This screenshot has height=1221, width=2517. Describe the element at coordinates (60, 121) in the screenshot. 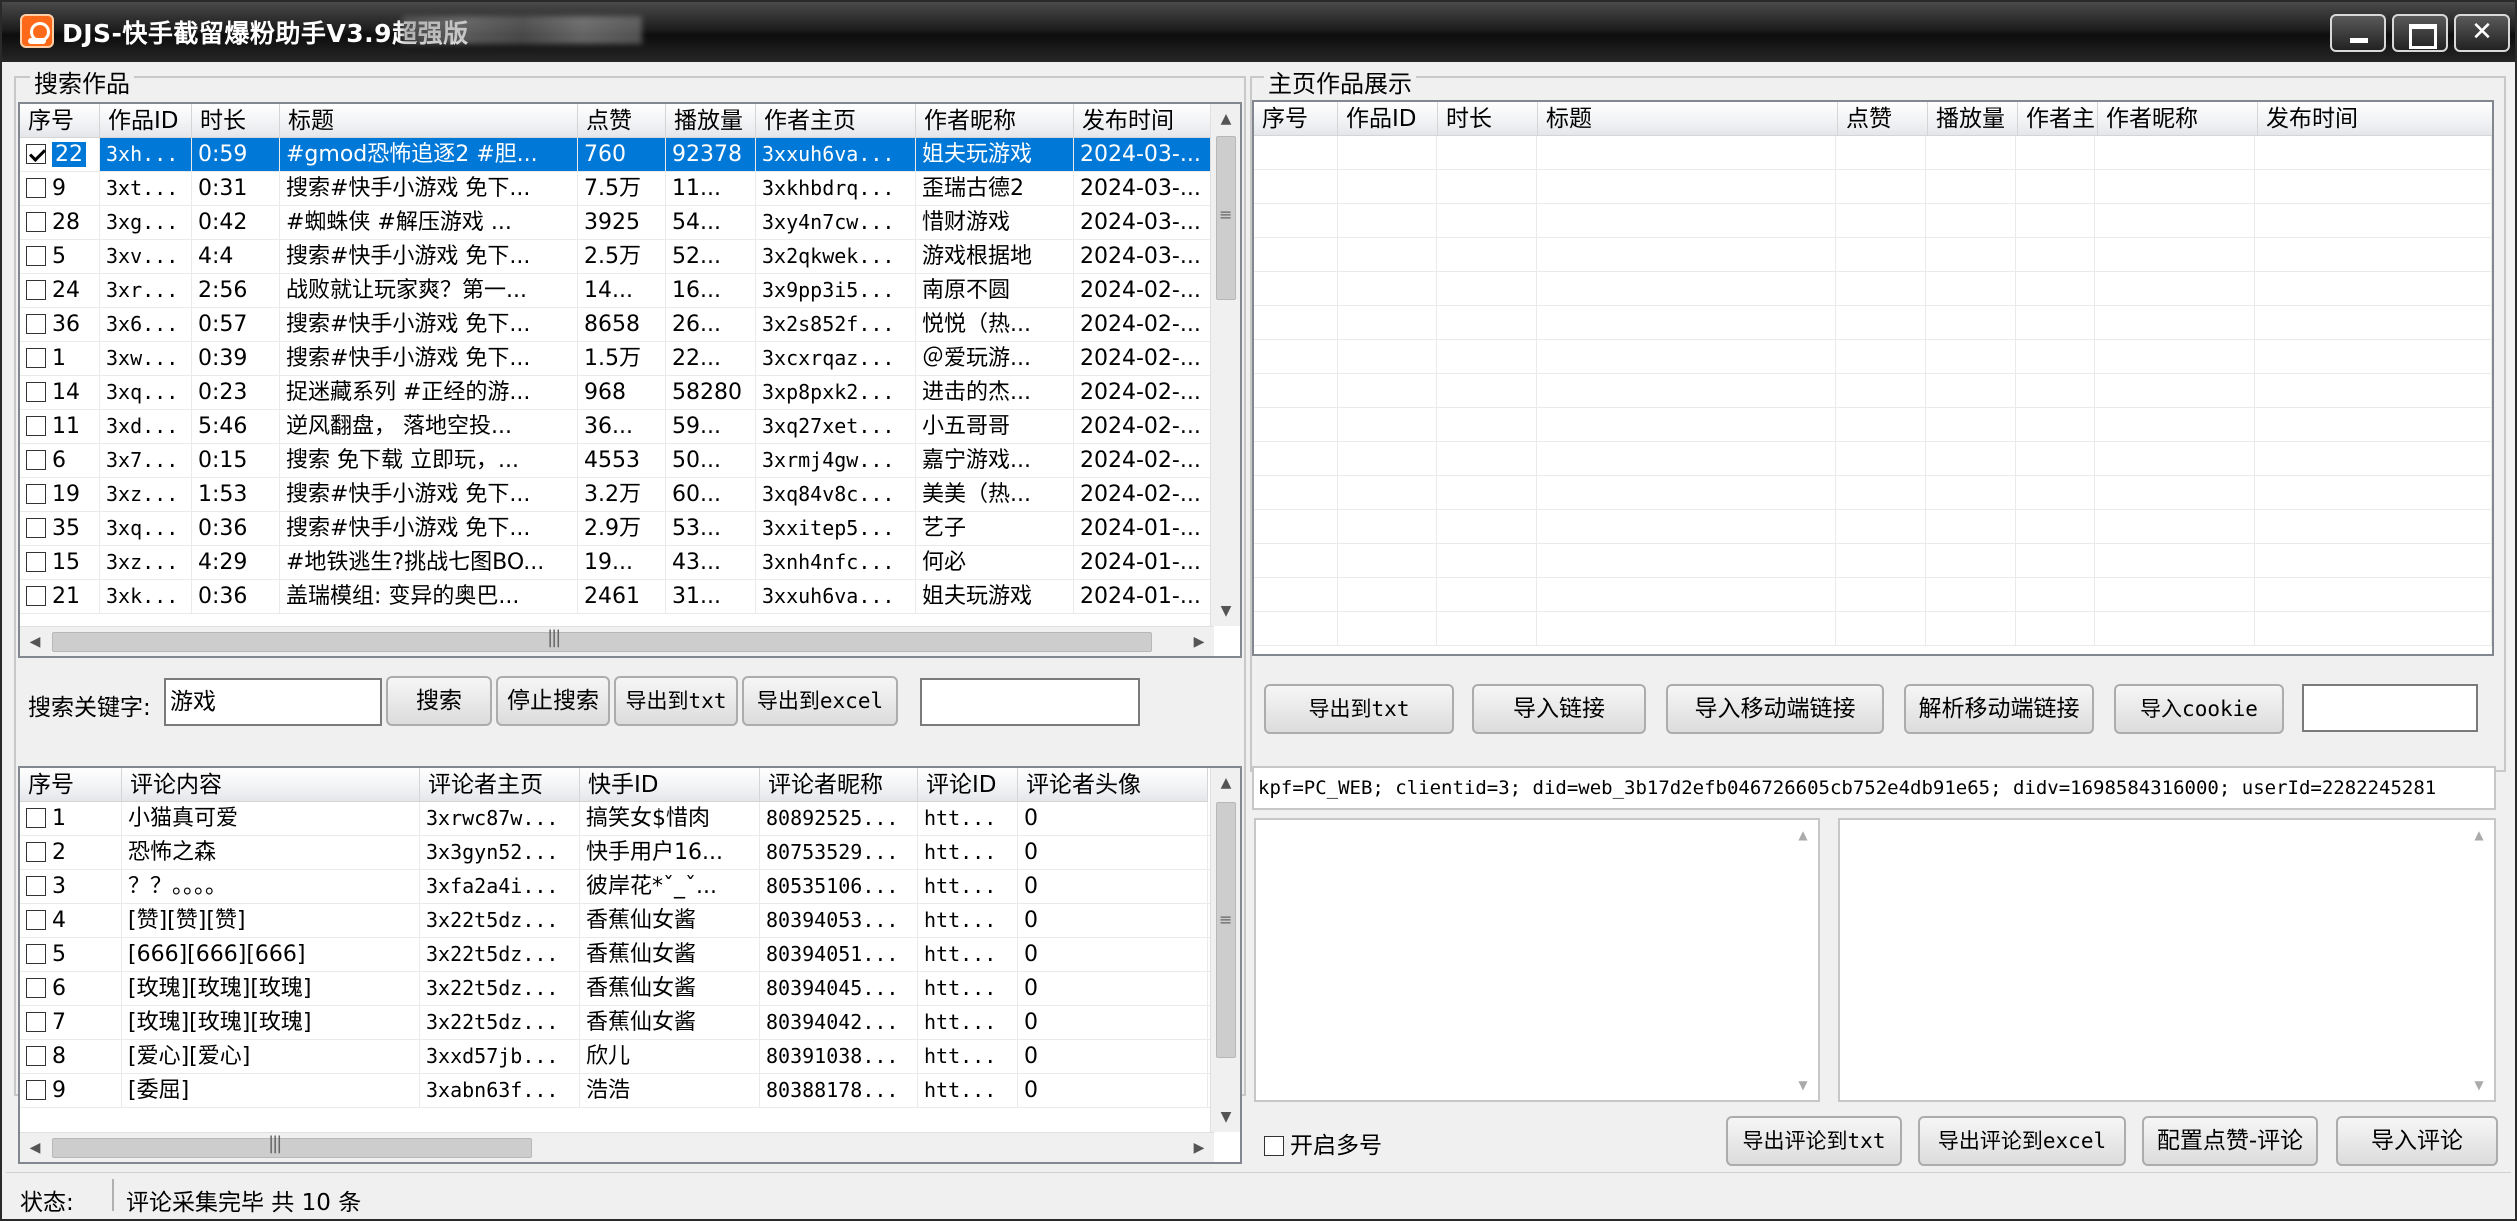

I see `search-grid-col-0: 序号` at that location.